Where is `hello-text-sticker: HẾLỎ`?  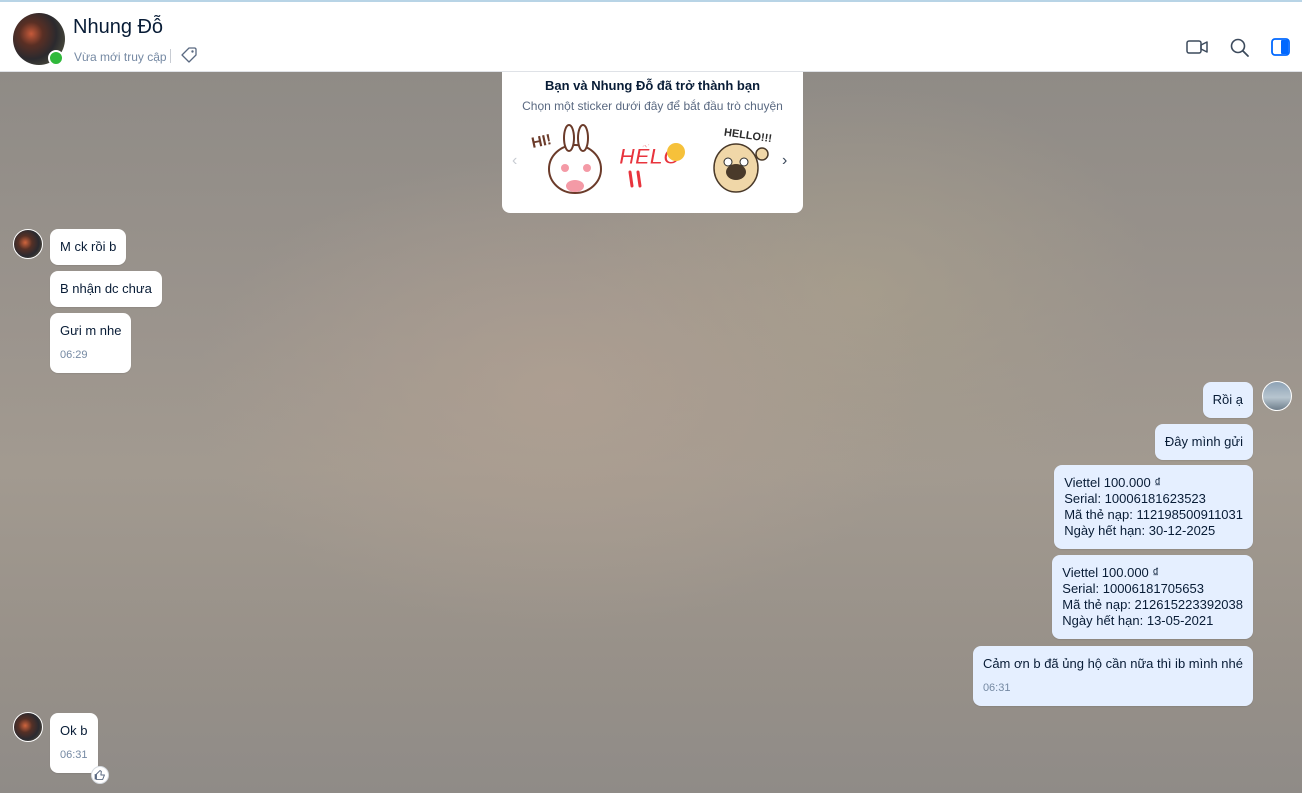
hello-text-sticker: HẾLỎ is located at coordinates (654, 161).